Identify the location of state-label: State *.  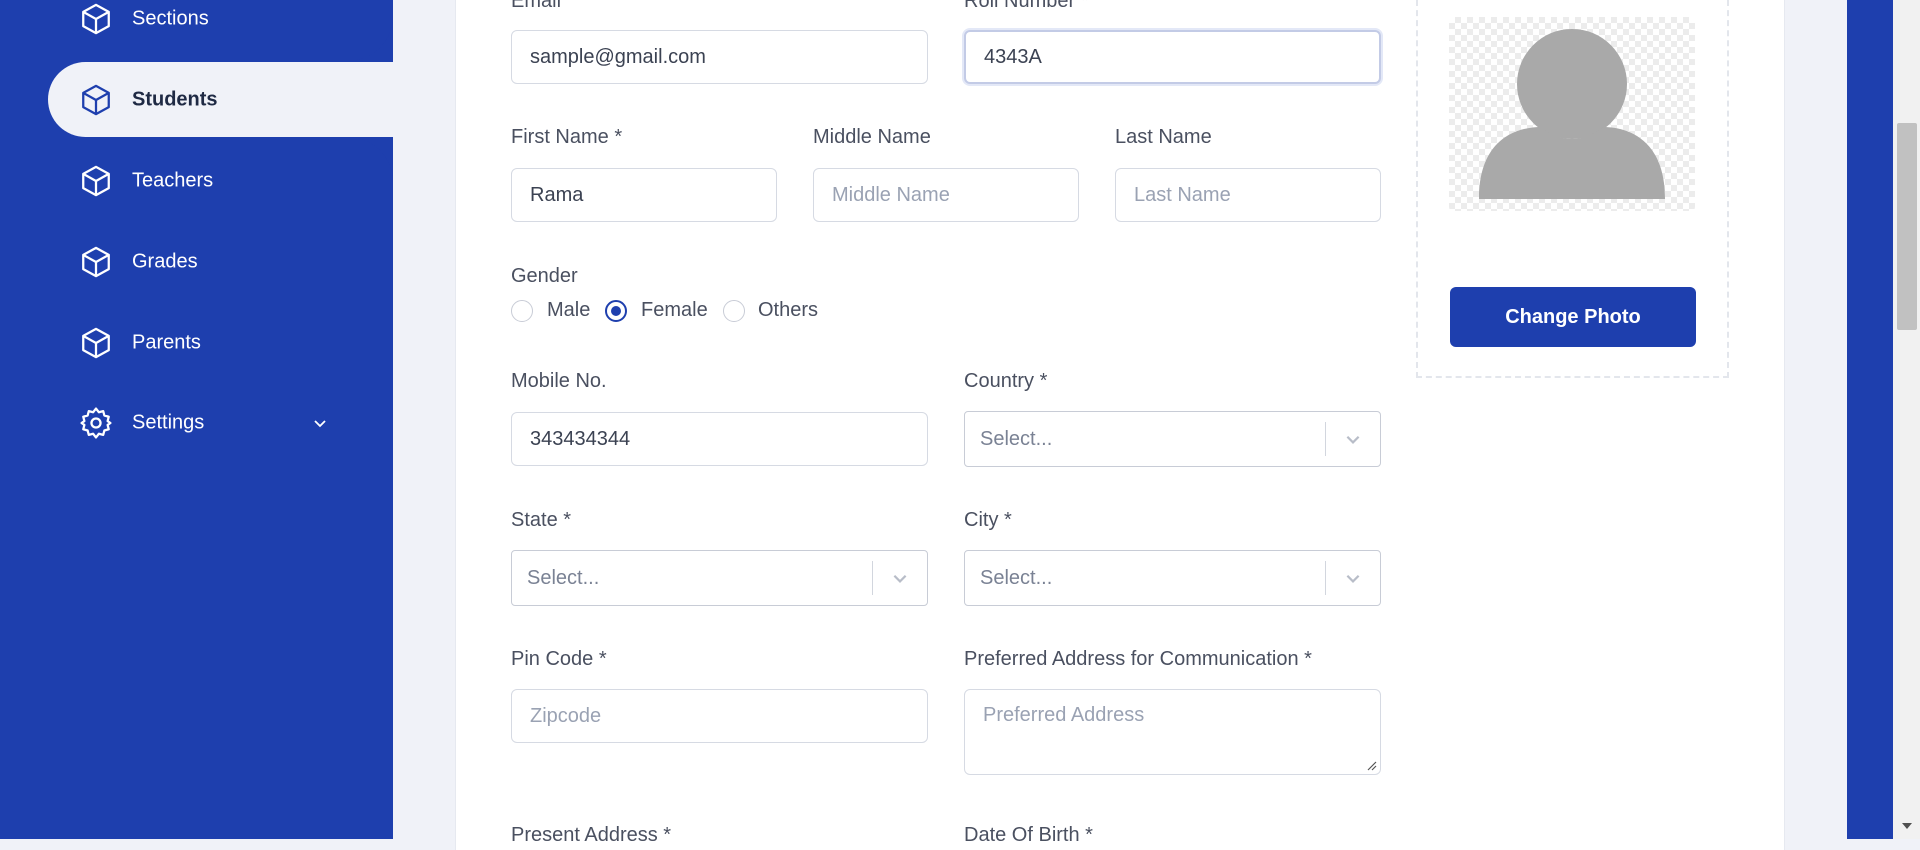
(541, 520).